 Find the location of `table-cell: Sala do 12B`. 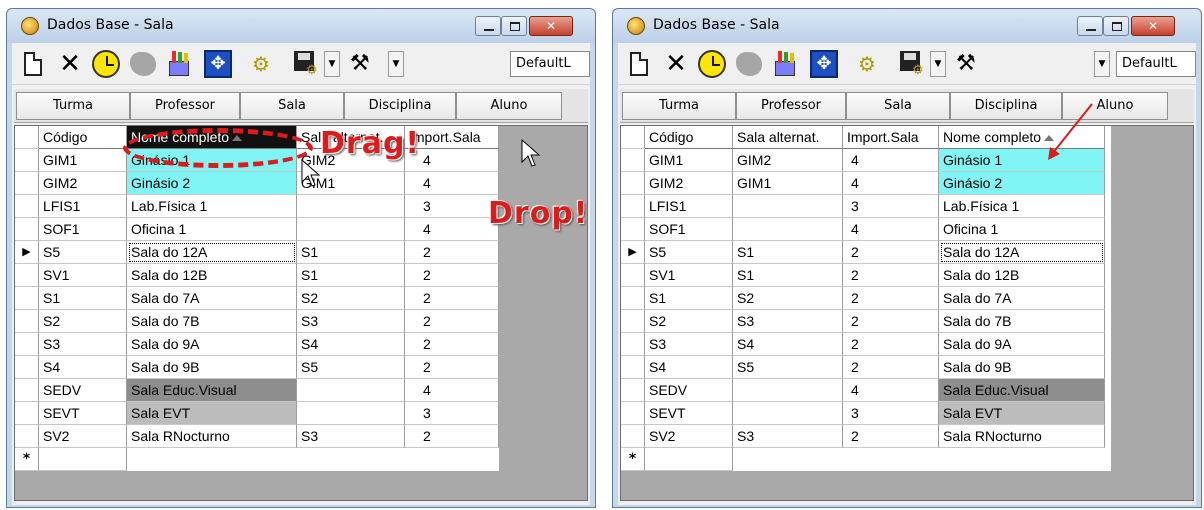

table-cell: Sala do 12B is located at coordinates (212, 275).